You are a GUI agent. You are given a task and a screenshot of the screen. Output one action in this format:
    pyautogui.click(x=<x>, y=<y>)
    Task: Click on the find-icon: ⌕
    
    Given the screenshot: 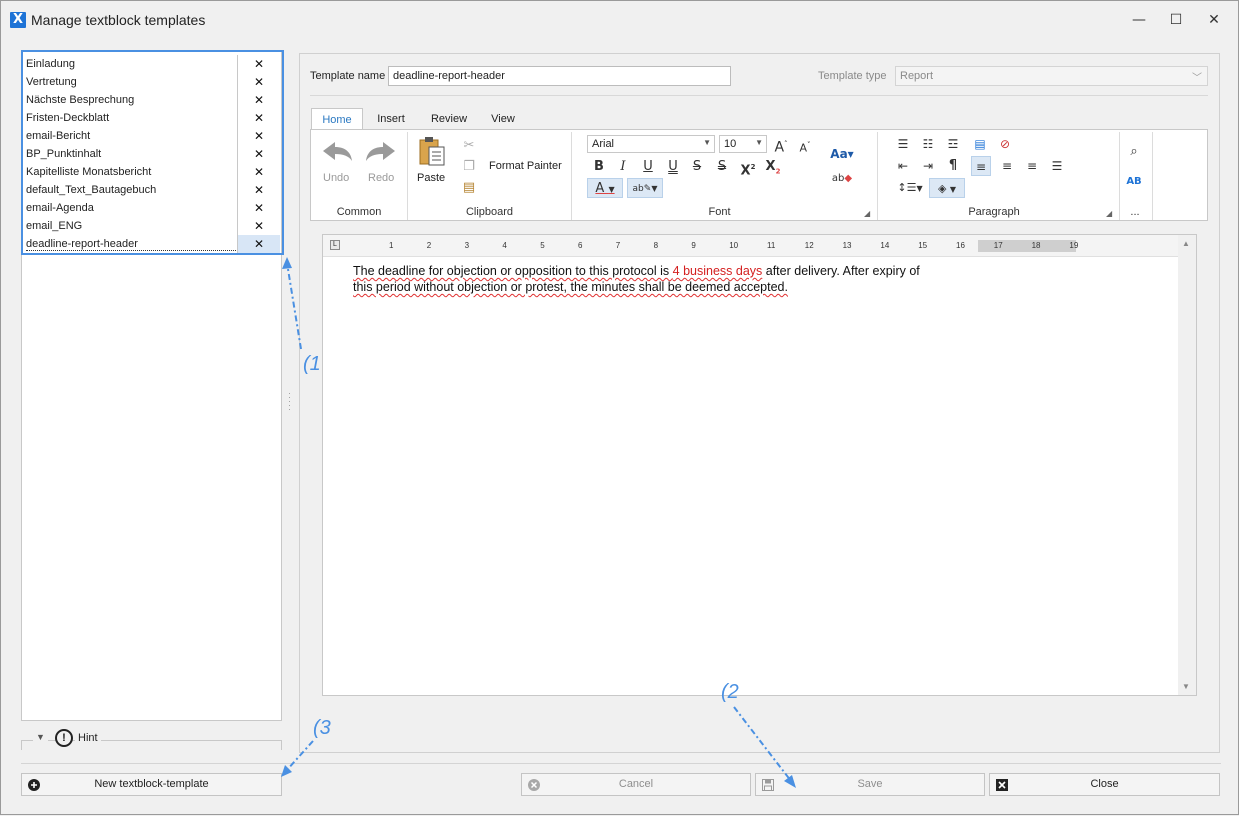 What is the action you would take?
    pyautogui.click(x=1134, y=152)
    